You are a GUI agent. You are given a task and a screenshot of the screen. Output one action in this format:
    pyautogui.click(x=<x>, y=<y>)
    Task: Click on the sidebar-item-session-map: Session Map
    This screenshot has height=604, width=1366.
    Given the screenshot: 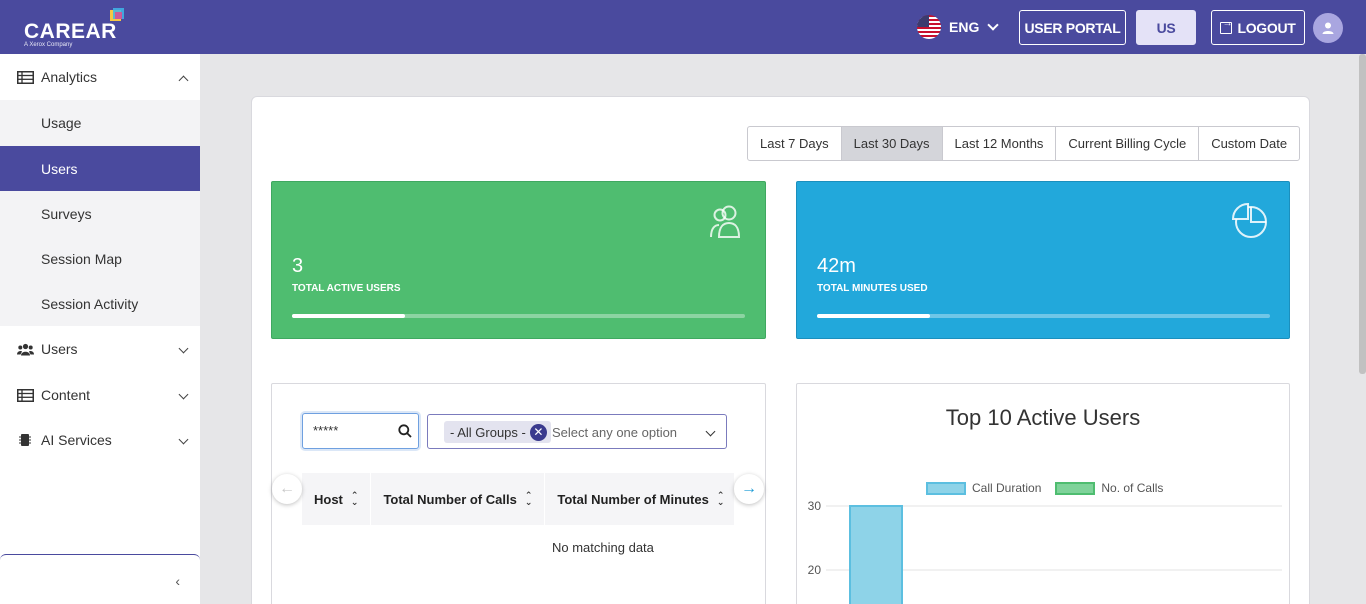 What is the action you would take?
    pyautogui.click(x=100, y=258)
    